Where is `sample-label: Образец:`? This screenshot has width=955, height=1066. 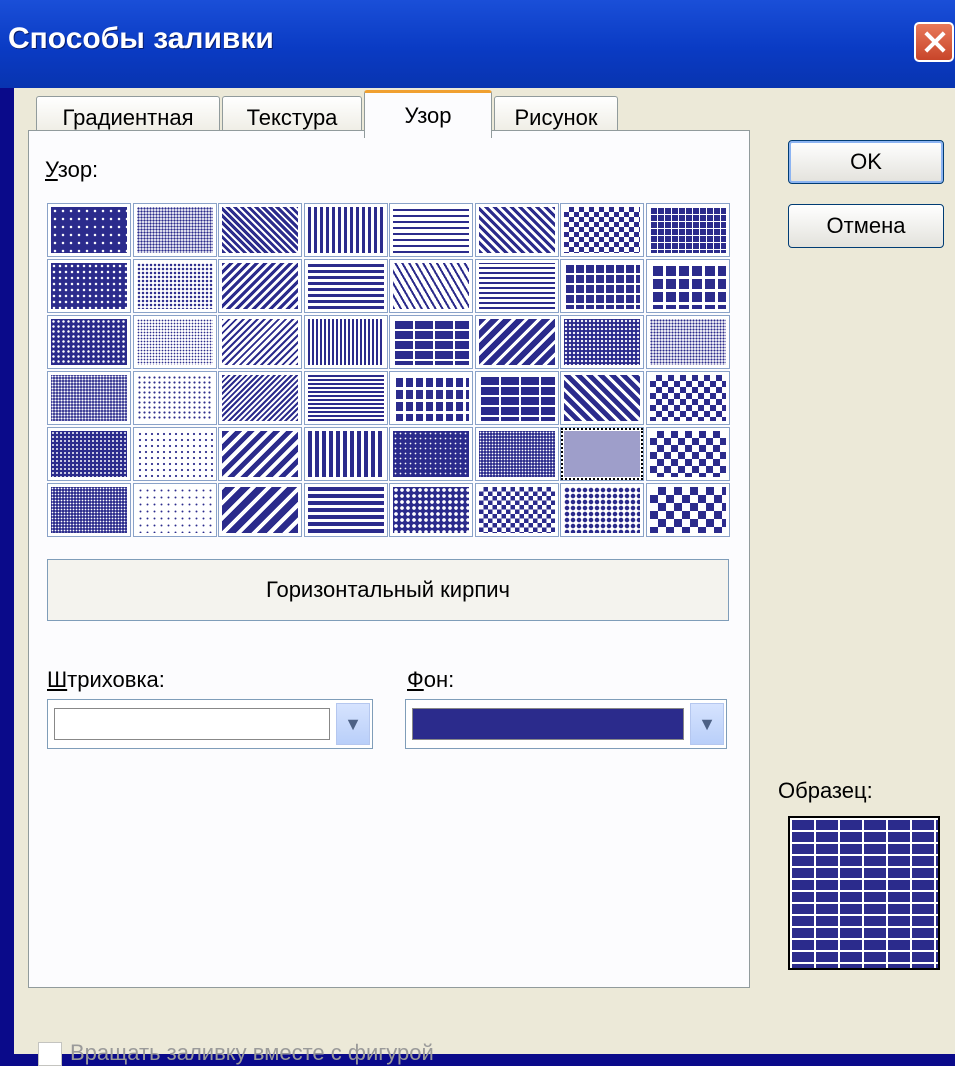 sample-label: Образец: is located at coordinates (825, 790).